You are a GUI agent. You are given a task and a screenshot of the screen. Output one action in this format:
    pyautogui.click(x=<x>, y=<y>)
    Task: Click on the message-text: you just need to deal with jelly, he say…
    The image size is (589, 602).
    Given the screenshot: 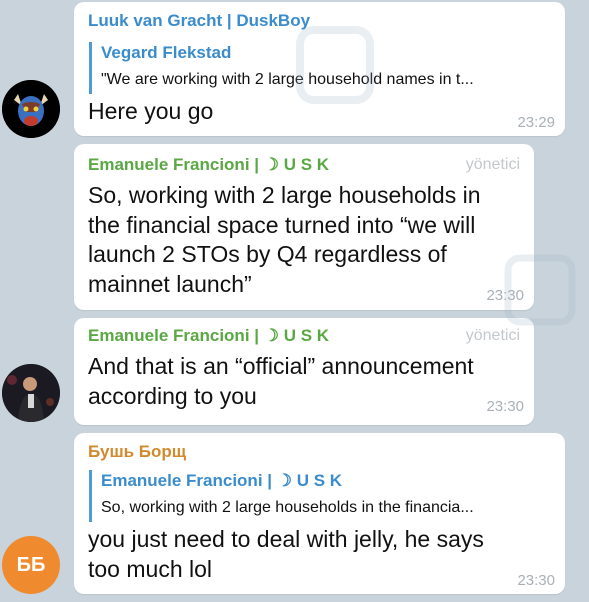 What is the action you would take?
    pyautogui.click(x=286, y=554)
    